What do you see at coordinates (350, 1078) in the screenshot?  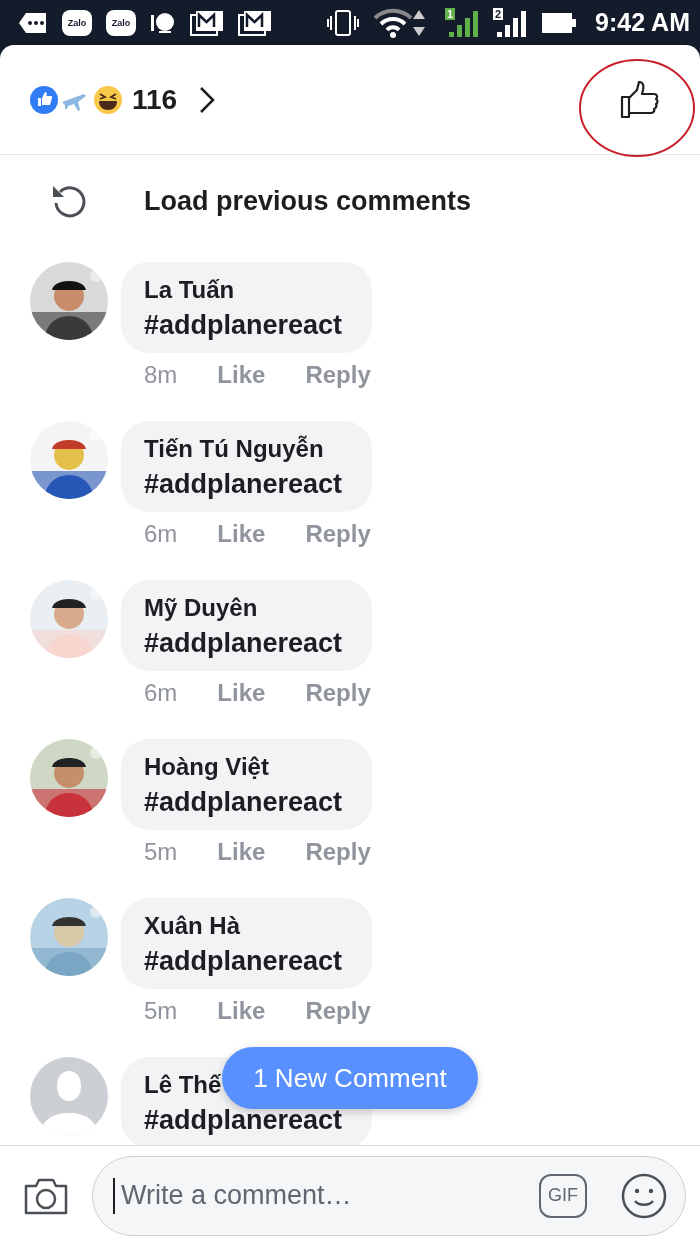 I see `new-comment-toast: 1 New Comment` at bounding box center [350, 1078].